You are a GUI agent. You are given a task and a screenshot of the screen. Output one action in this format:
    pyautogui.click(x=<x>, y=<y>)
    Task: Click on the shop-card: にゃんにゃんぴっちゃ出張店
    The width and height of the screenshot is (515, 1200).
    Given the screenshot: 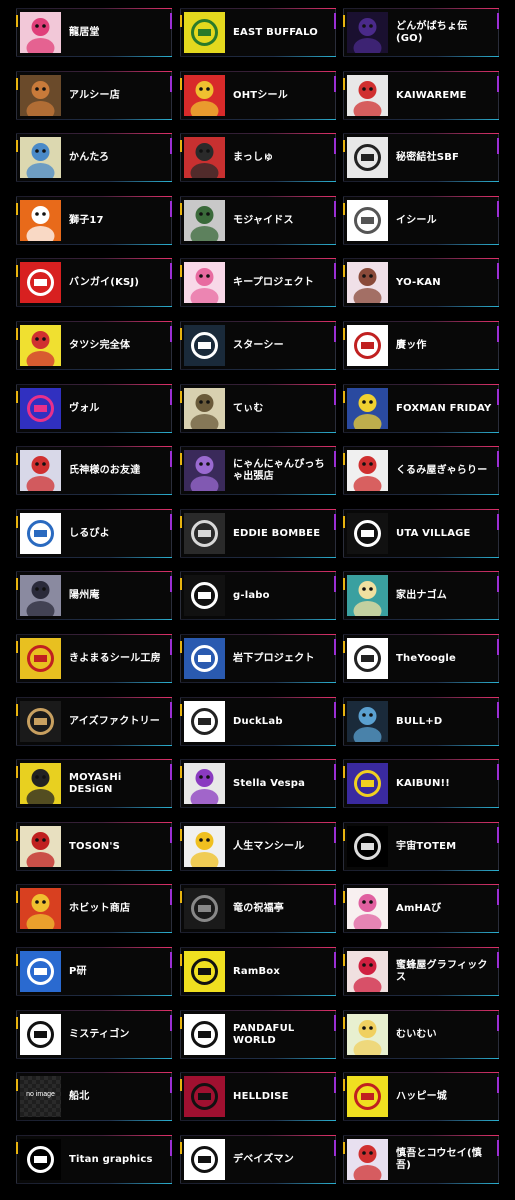 What is the action you would take?
    pyautogui.click(x=258, y=470)
    